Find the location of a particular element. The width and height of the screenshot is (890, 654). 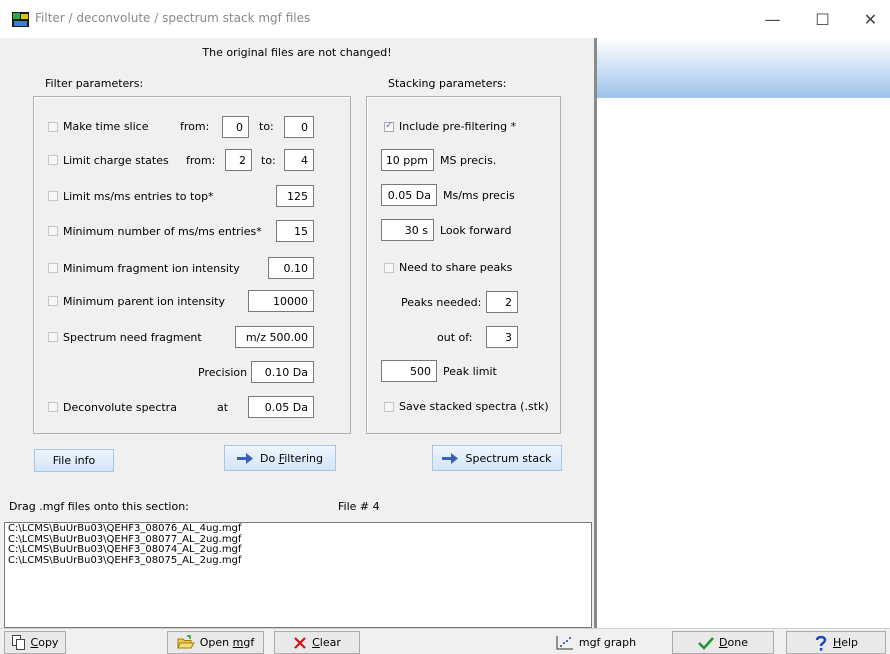

look-forward-input: 30 s is located at coordinates (407, 230).